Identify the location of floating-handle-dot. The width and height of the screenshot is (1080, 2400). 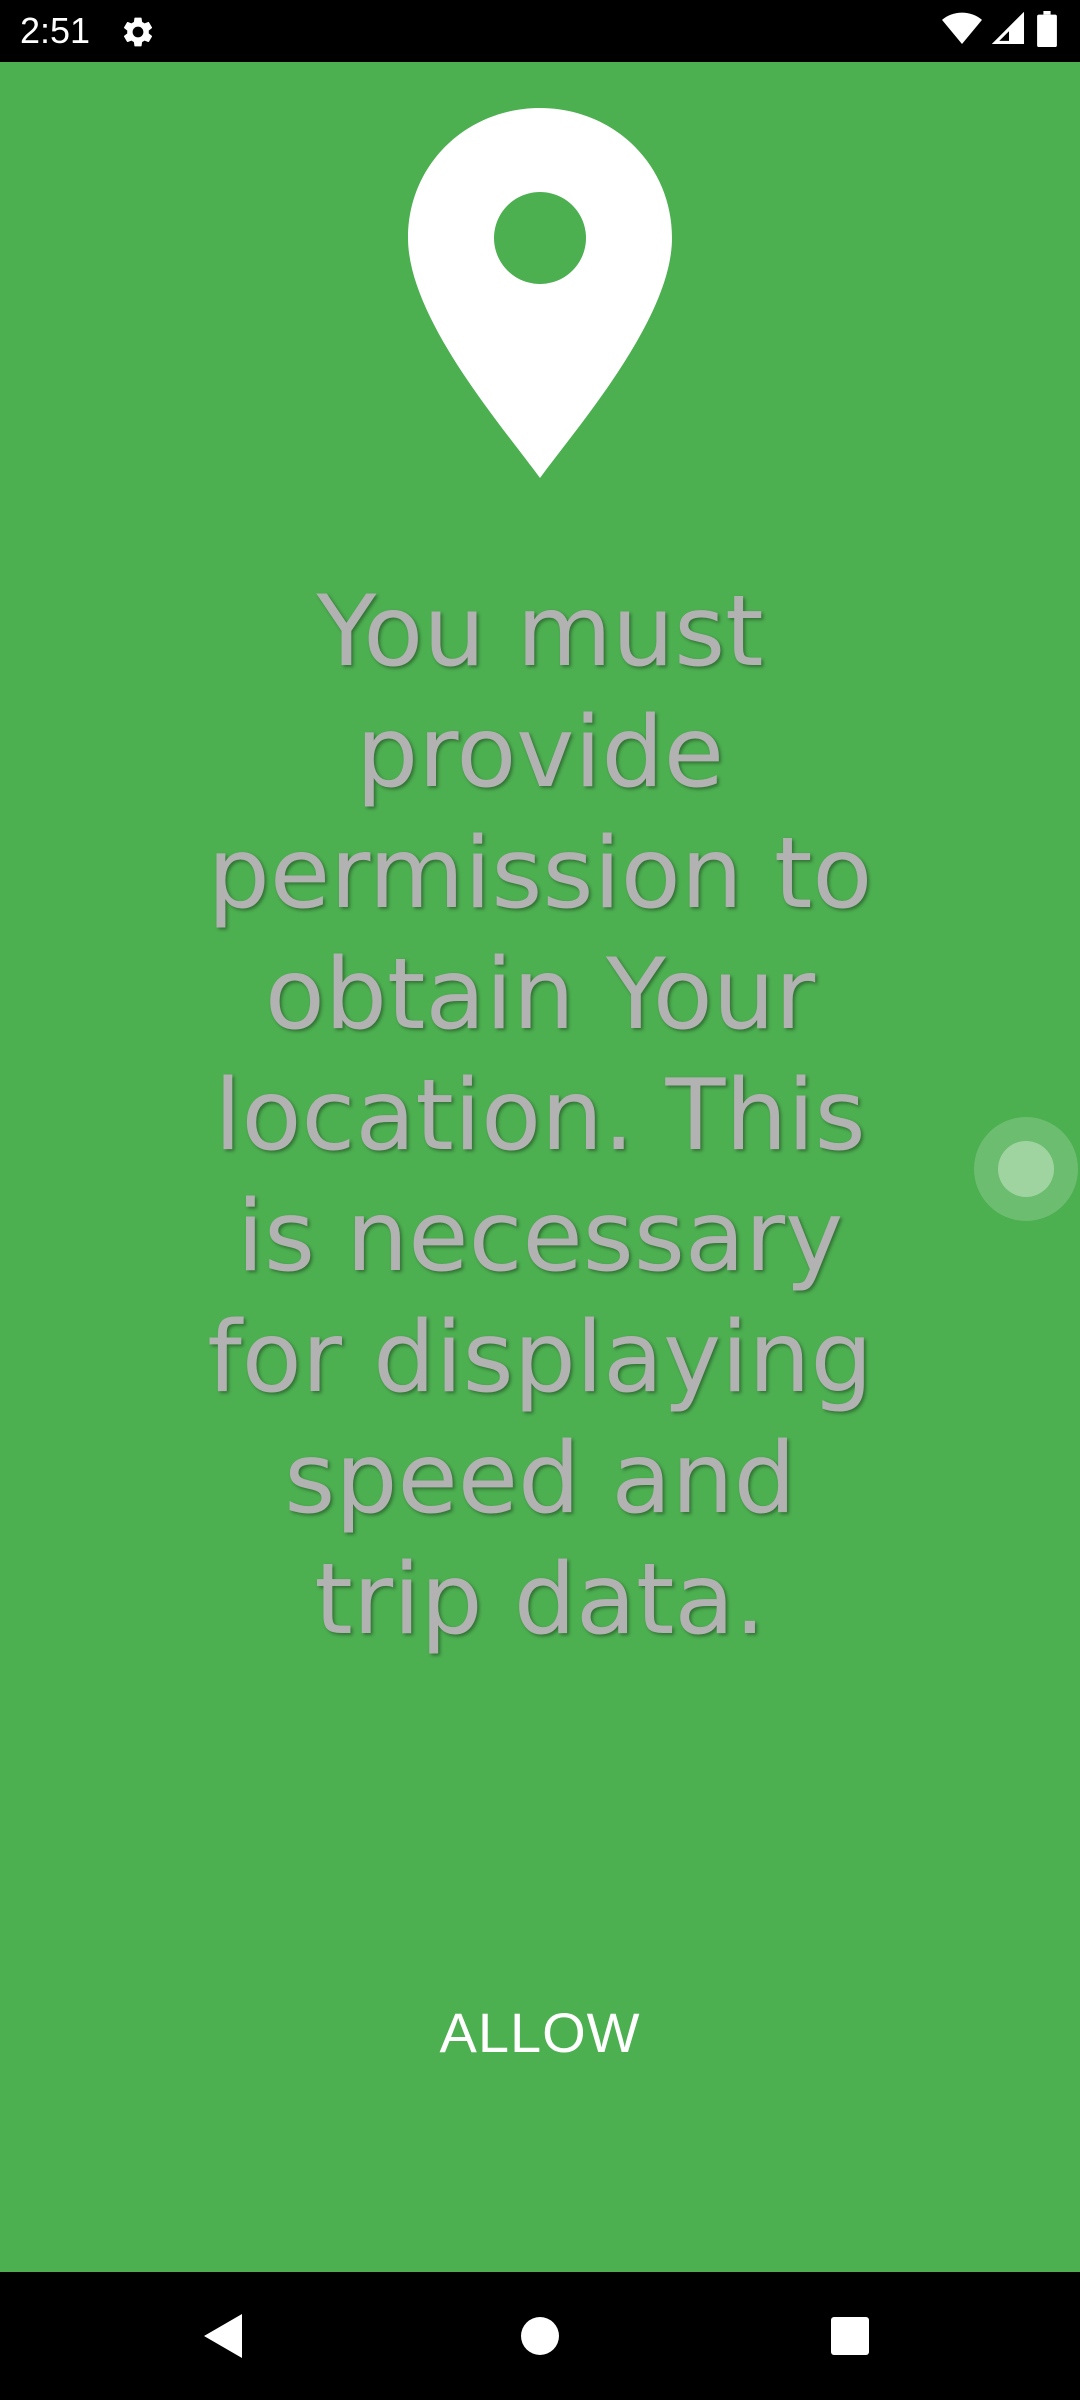
(1026, 1169).